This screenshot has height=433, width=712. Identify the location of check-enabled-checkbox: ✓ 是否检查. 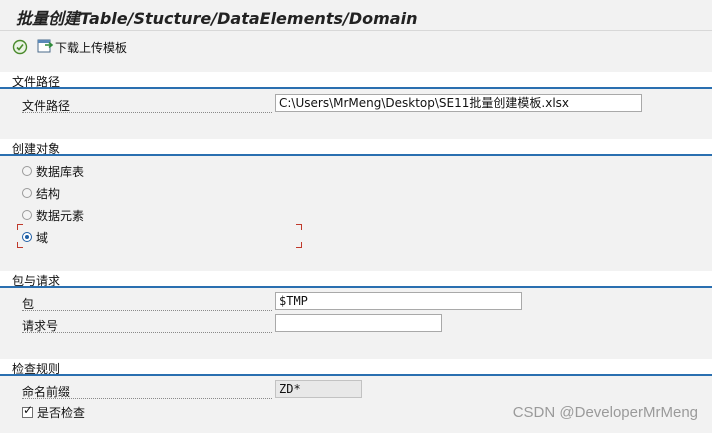
(53, 412).